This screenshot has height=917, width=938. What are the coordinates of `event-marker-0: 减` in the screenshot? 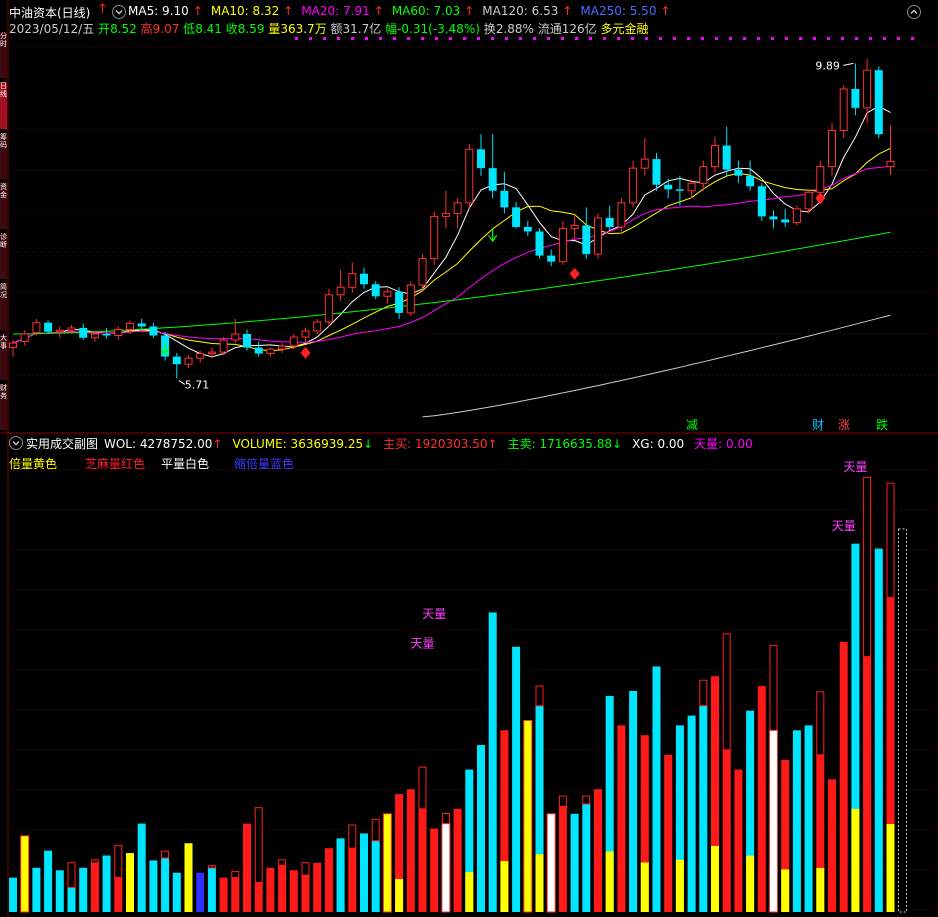 It's located at (692, 425).